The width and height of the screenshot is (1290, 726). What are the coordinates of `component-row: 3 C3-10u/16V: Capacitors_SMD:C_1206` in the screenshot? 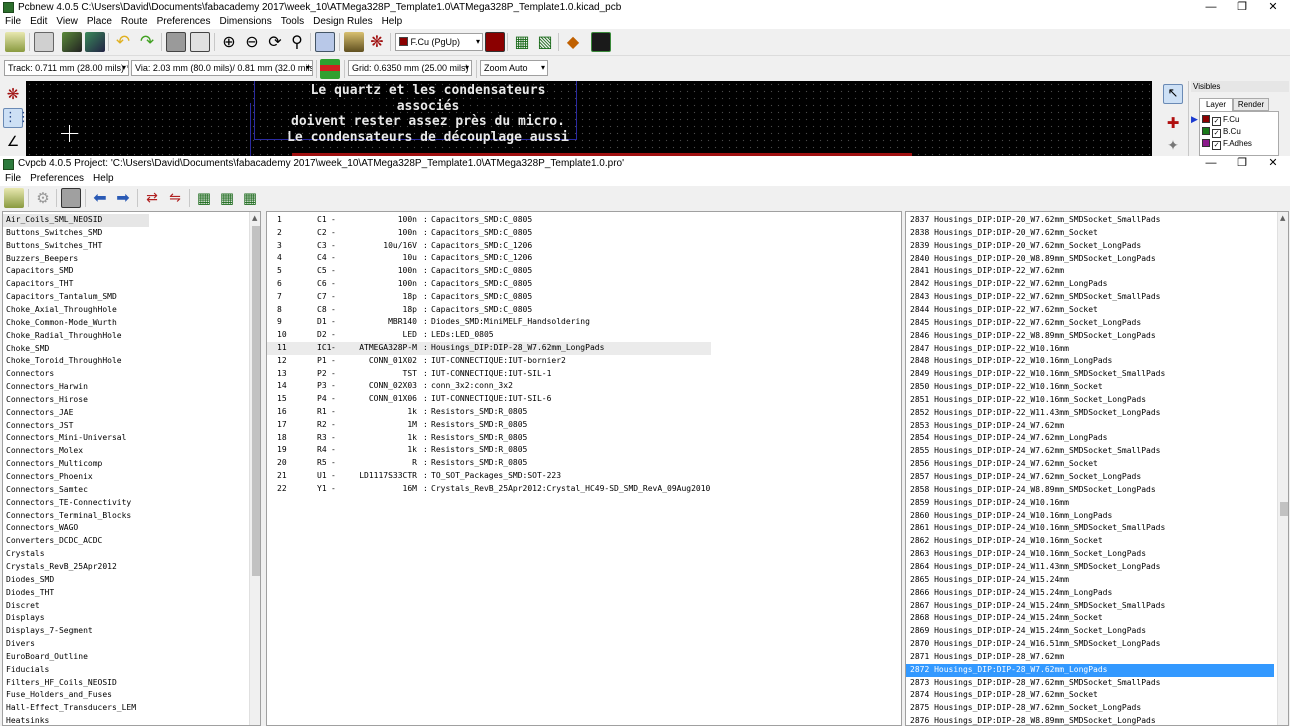 It's located at (489, 246).